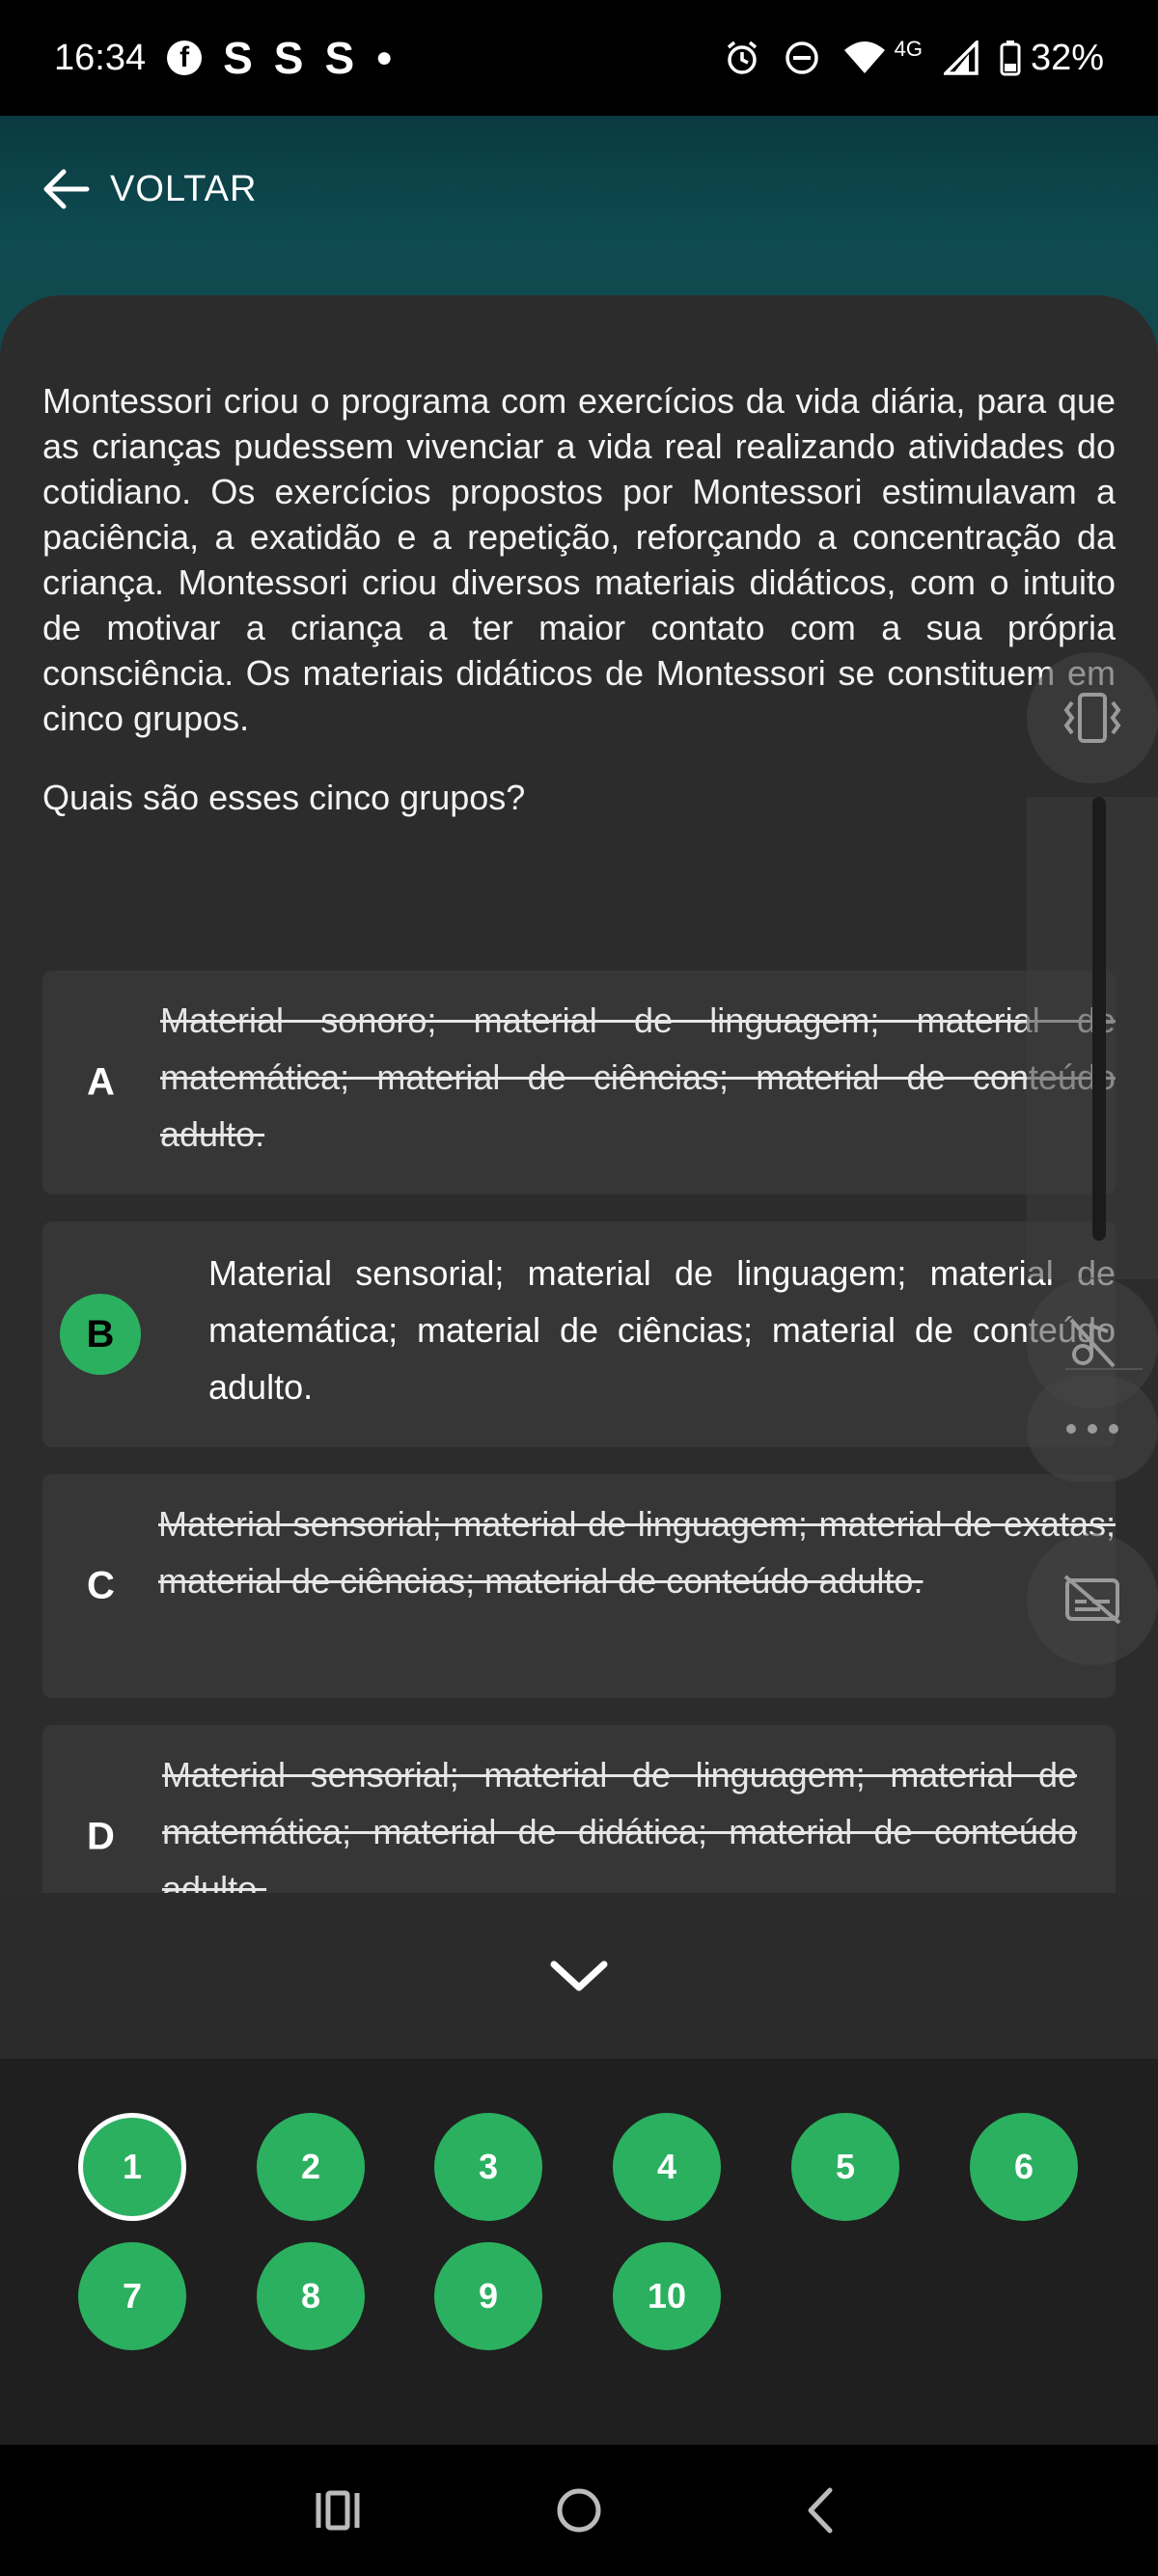 The image size is (1158, 2576). I want to click on question-number-4: 4, so click(667, 2167).